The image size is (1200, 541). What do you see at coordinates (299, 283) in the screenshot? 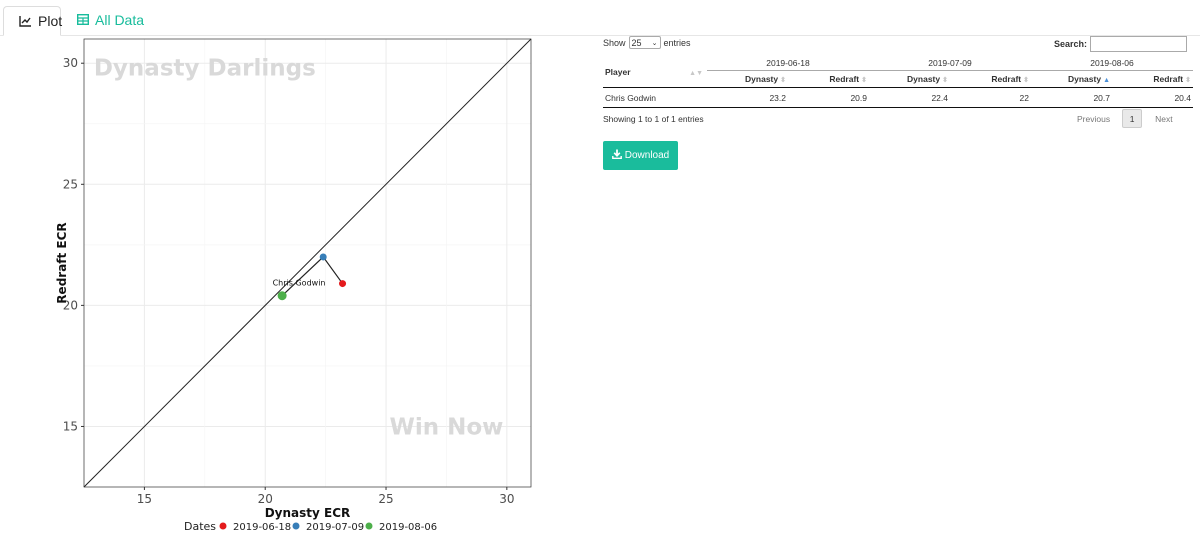
I see `point-label: Chris Godwin` at bounding box center [299, 283].